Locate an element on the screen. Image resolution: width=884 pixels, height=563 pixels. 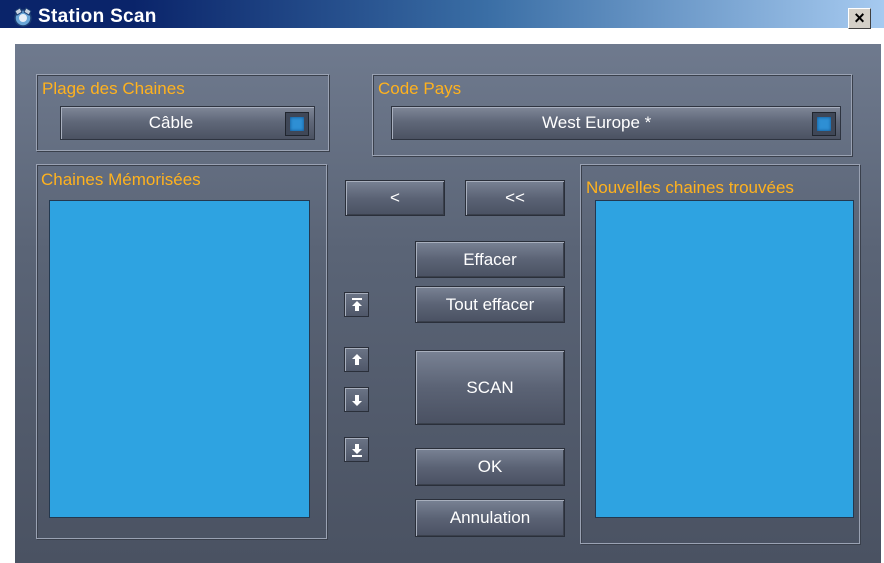
country-code-dropdown-icon is located at coordinates (824, 124).